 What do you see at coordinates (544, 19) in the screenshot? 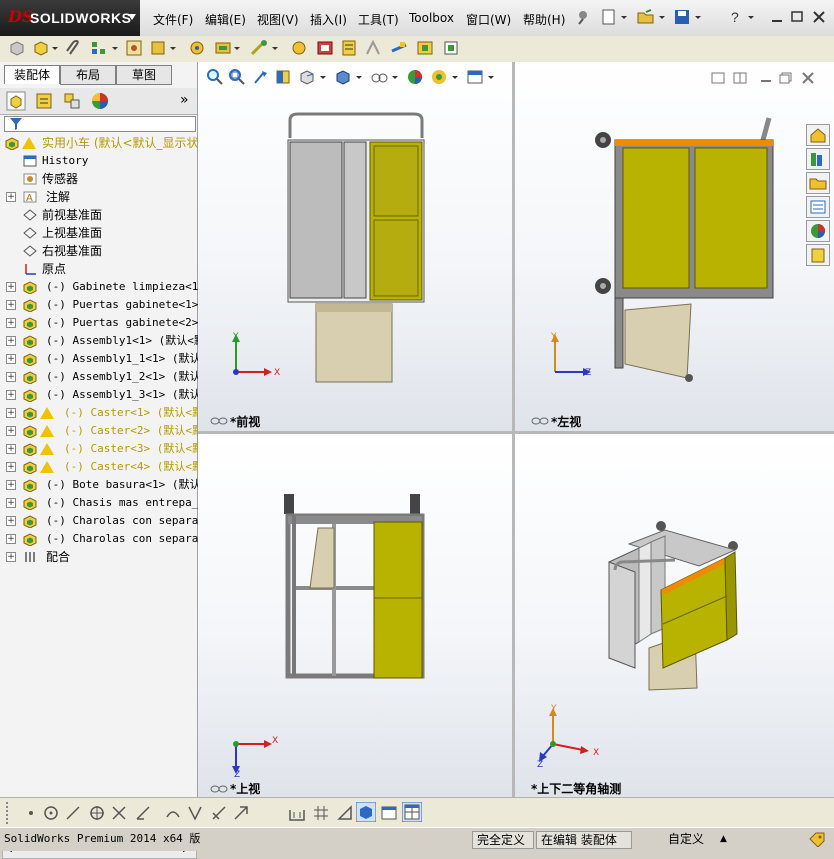
I see `menu-help: 帮助(H)` at bounding box center [544, 19].